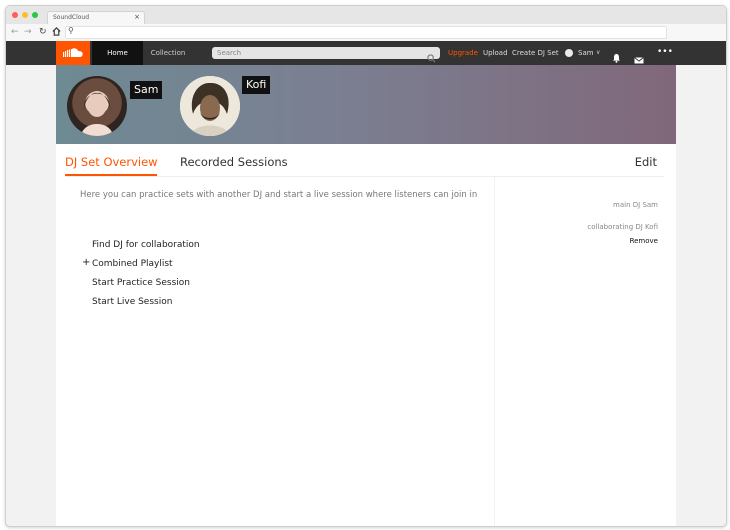 The image size is (730, 530). I want to click on collaborating-dj-label: collaborating DJ Kofi, so click(622, 227).